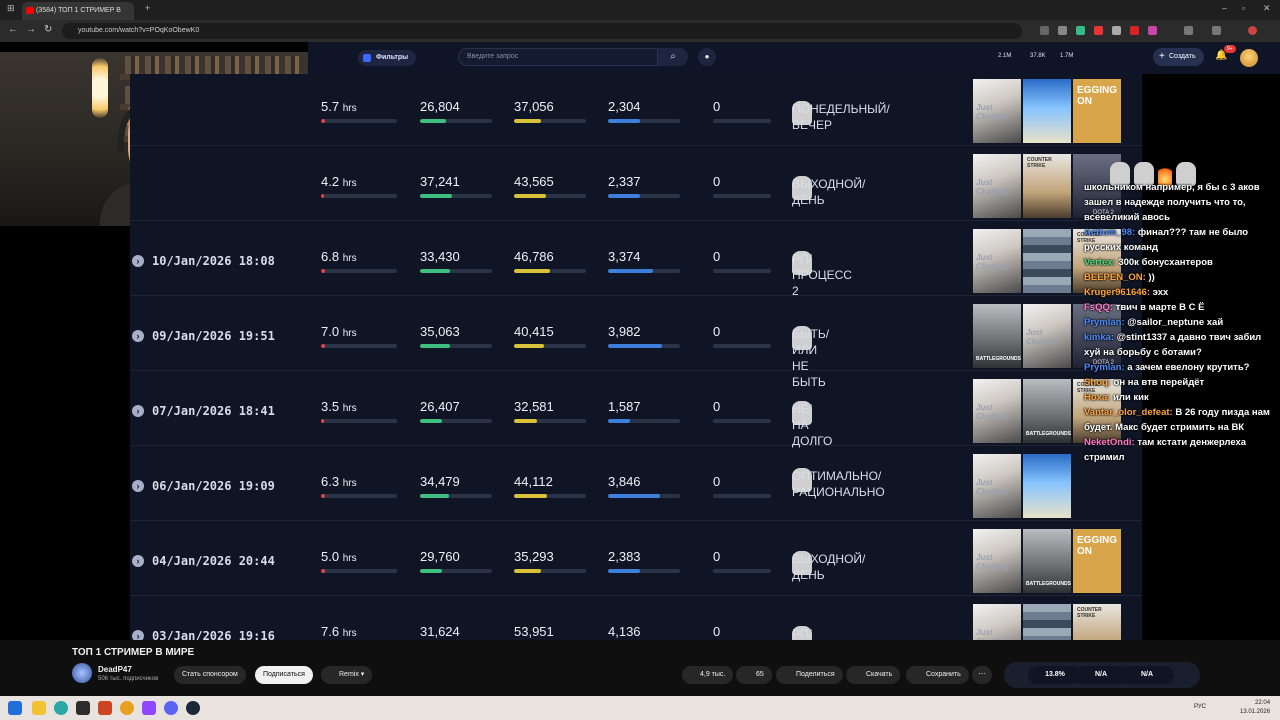 The width and height of the screenshot is (1280, 720). I want to click on chat-username: Vantar_olor_defeat:, so click(1128, 412).